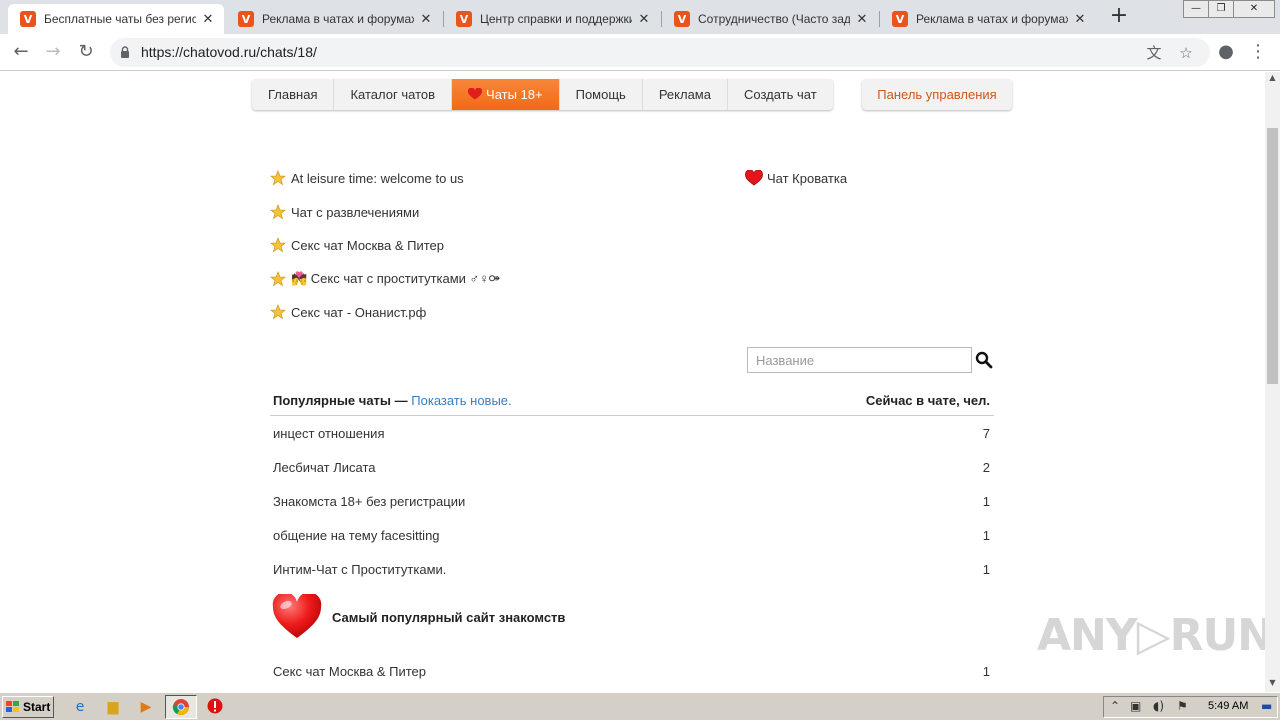 The image size is (1280, 720). Describe the element at coordinates (1228, 706) in the screenshot. I see `clock: 5:49 AM` at that location.